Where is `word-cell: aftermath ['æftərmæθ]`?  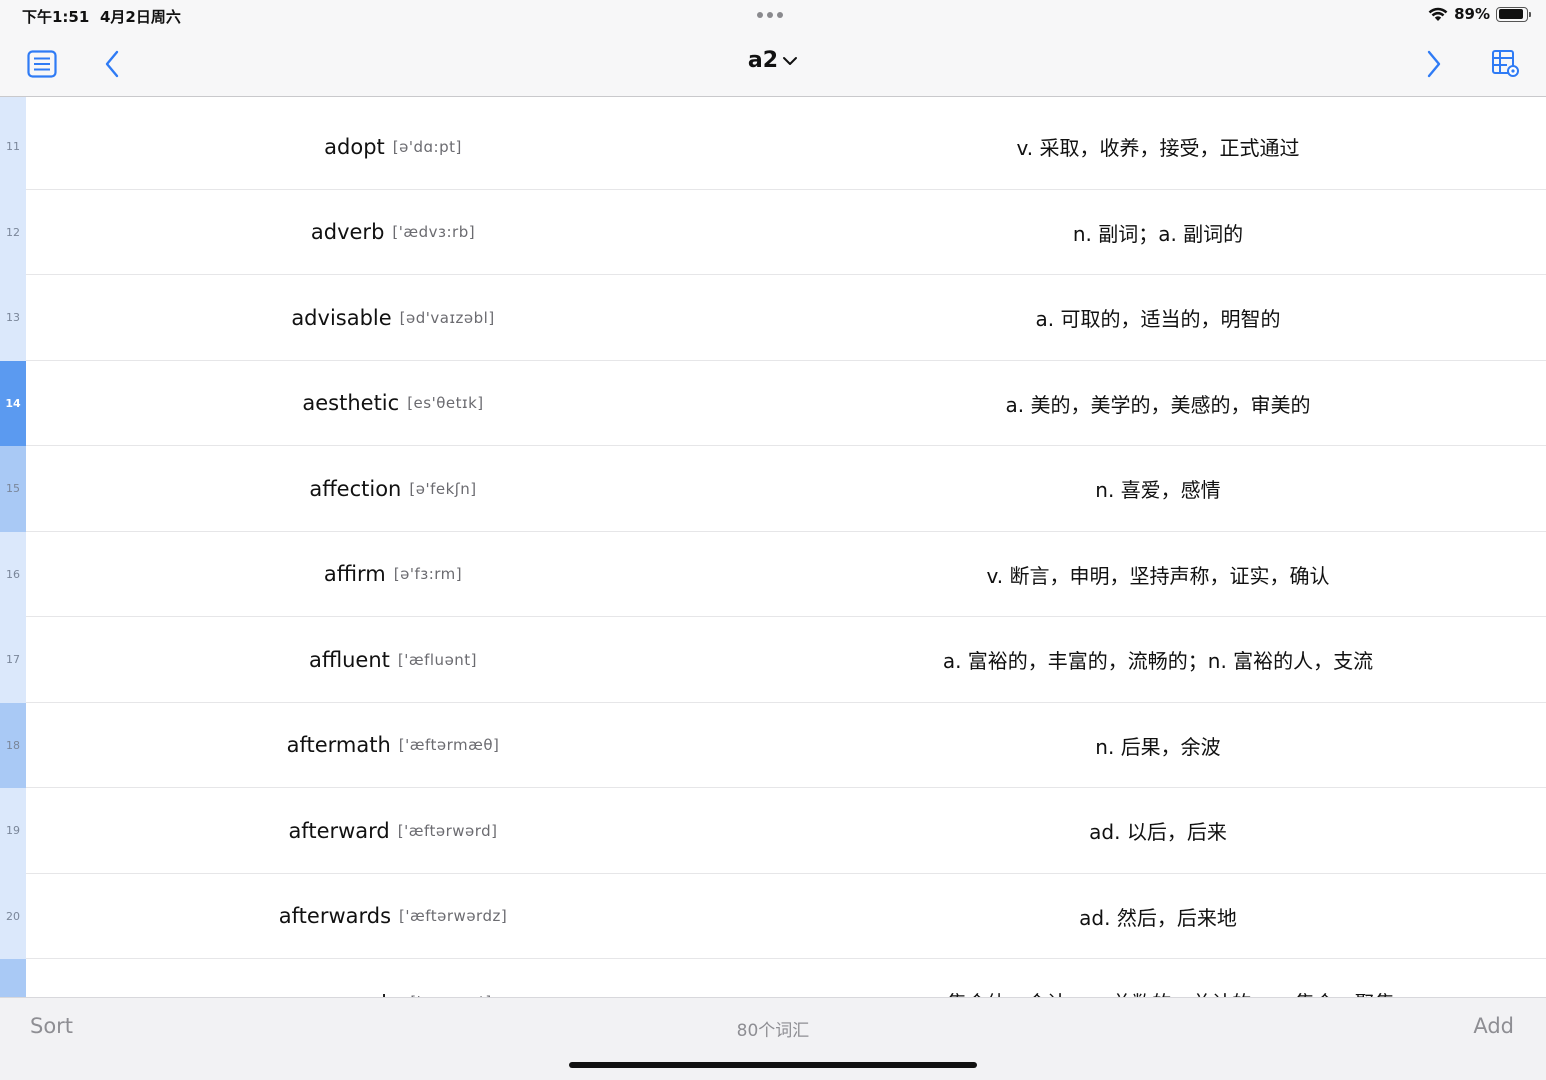
word-cell: aftermath ['æftərmæθ] is located at coordinates (393, 746).